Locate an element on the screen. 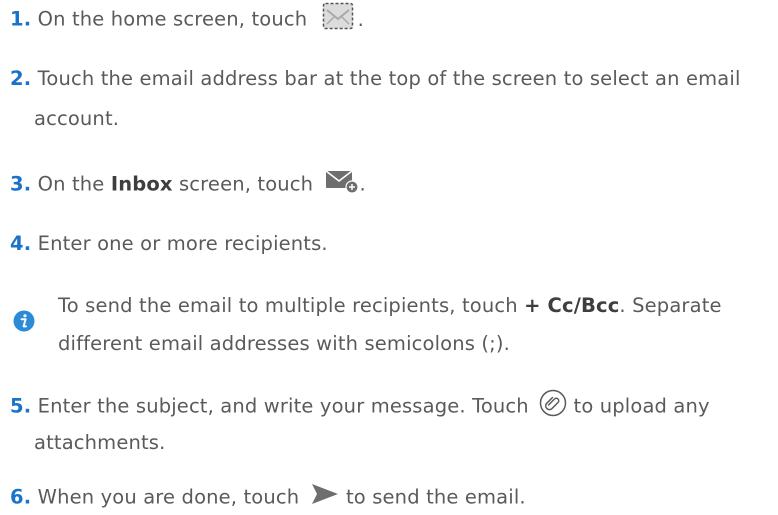  step-1: 1. On the home screen, touch . is located at coordinates (187, 20).